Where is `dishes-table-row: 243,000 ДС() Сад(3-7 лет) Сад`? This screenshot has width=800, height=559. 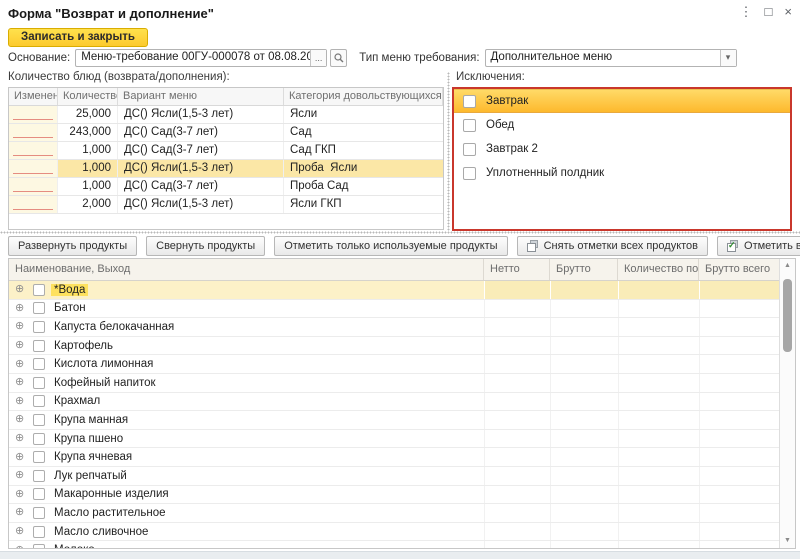
dishes-table-row: 243,000 ДС() Сад(3-7 лет) Сад is located at coordinates (226, 133).